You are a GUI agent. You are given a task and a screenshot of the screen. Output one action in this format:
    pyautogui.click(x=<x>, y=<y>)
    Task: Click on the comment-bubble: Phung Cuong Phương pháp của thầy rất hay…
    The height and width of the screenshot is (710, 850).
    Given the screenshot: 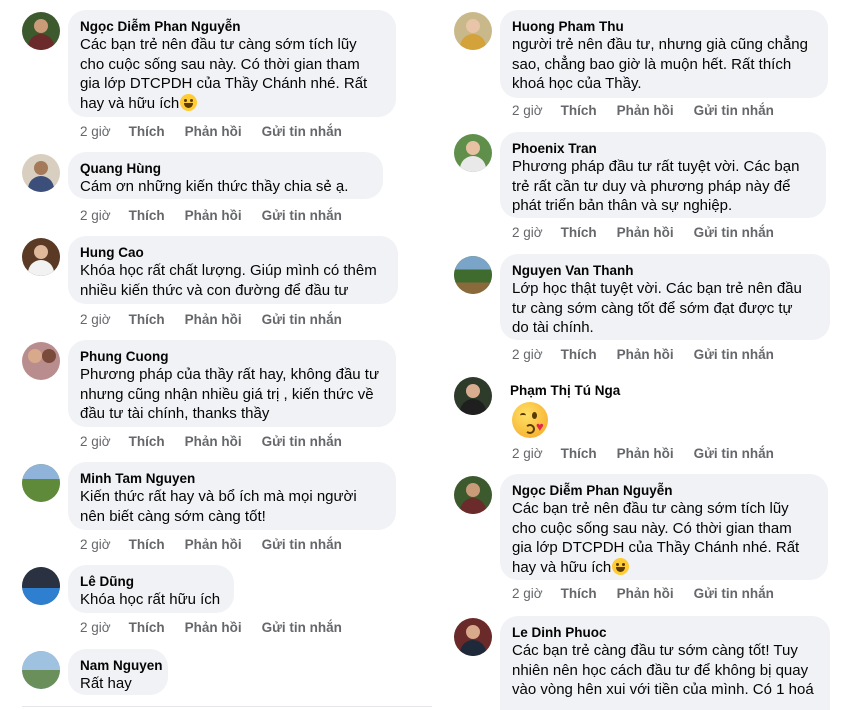 What is the action you would take?
    pyautogui.click(x=232, y=383)
    